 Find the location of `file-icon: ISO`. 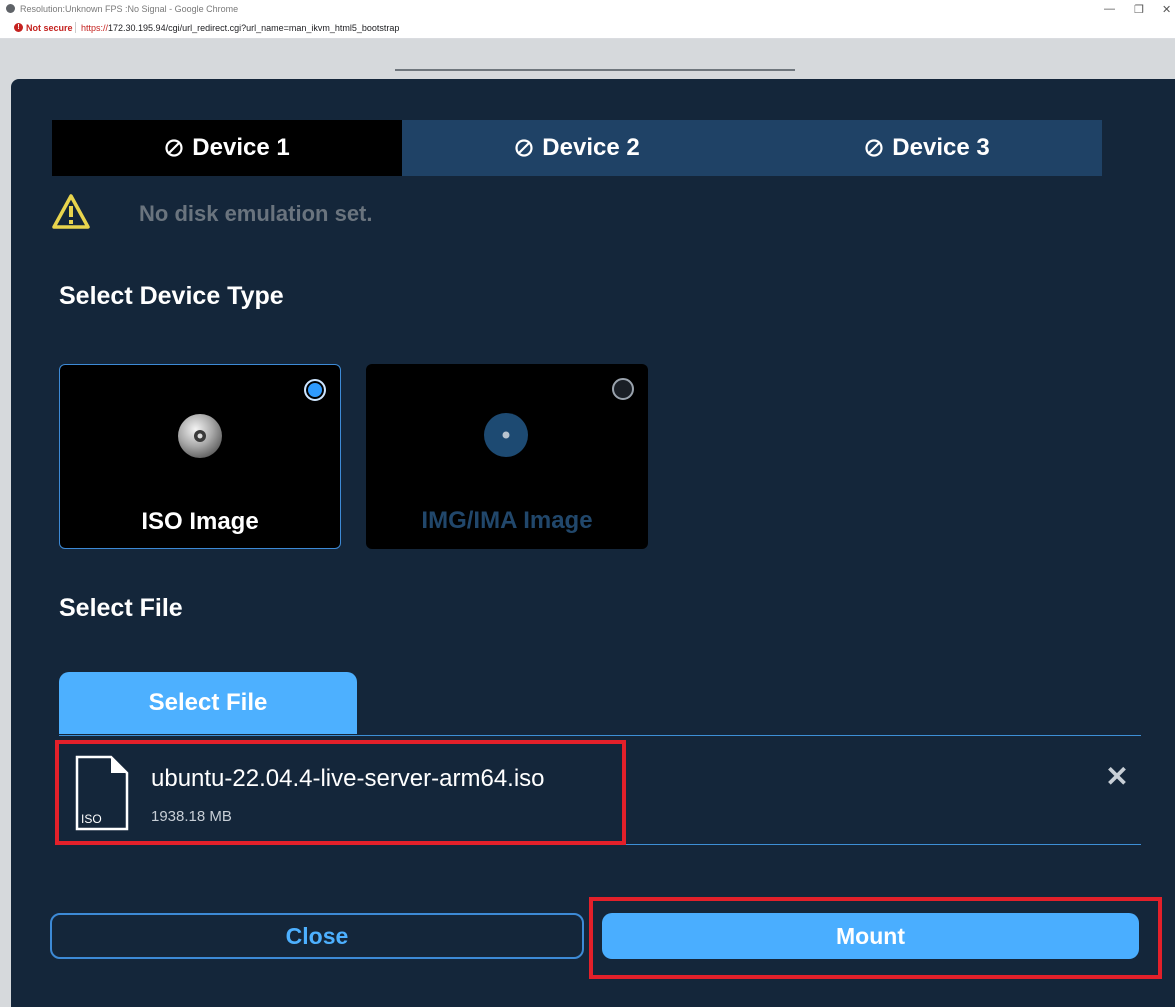

file-icon: ISO is located at coordinates (102, 795).